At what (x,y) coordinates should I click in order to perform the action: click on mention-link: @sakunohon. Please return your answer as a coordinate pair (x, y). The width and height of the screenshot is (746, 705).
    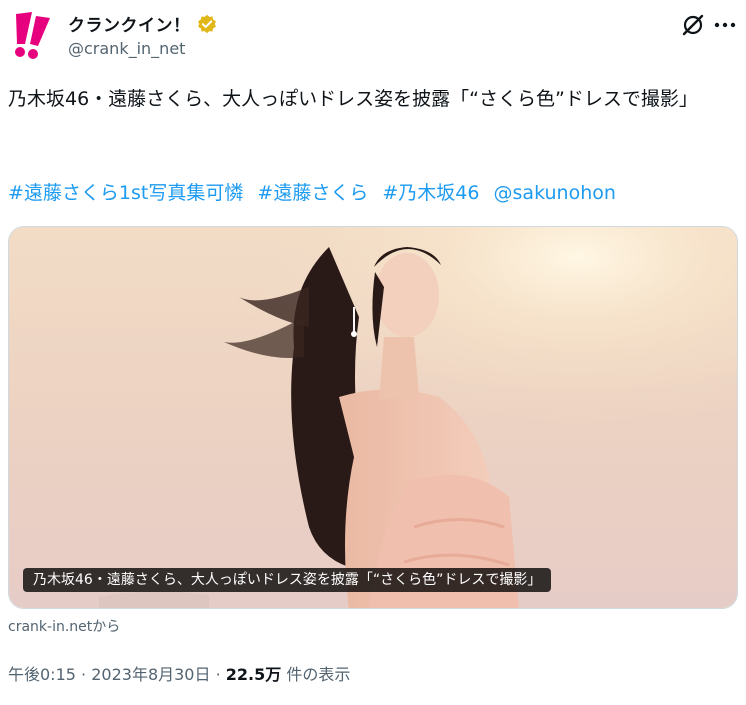
    Looking at the image, I should click on (555, 193).